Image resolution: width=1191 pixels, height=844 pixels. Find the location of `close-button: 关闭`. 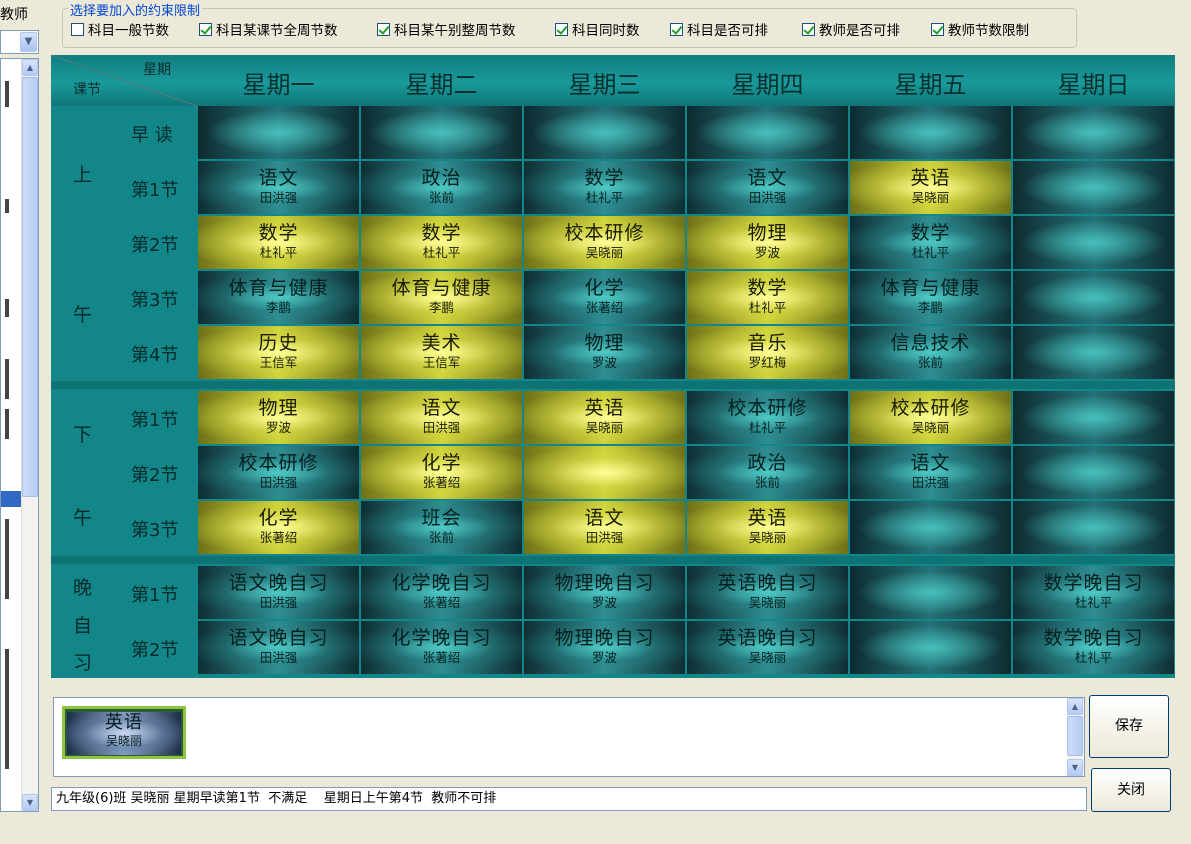

close-button: 关闭 is located at coordinates (1131, 790).